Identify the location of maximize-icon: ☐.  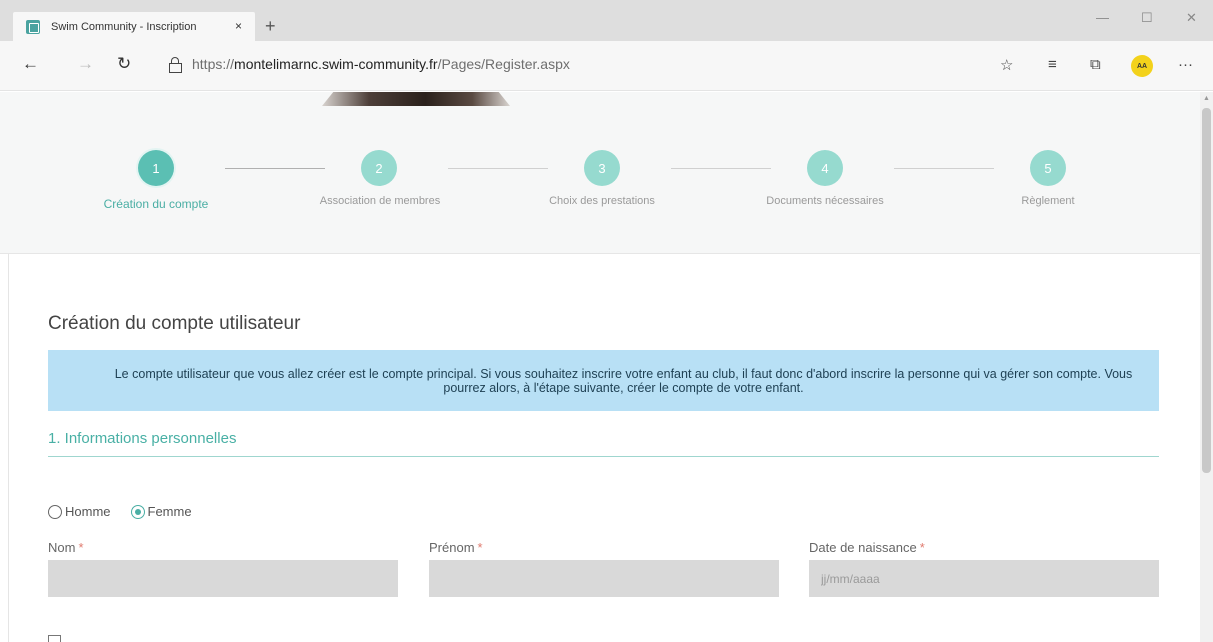
(1147, 18).